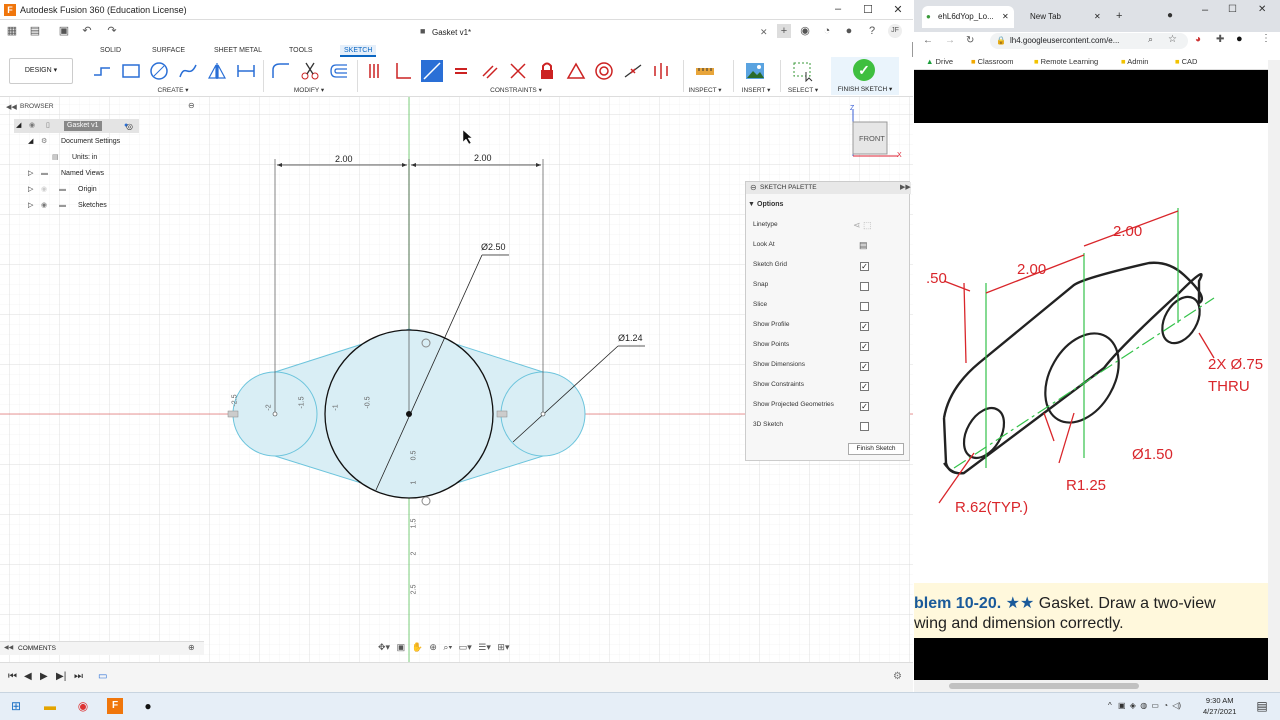 The height and width of the screenshot is (720, 1280). What do you see at coordinates (764, 32) in the screenshot?
I see `close-tab-icon: ✕` at bounding box center [764, 32].